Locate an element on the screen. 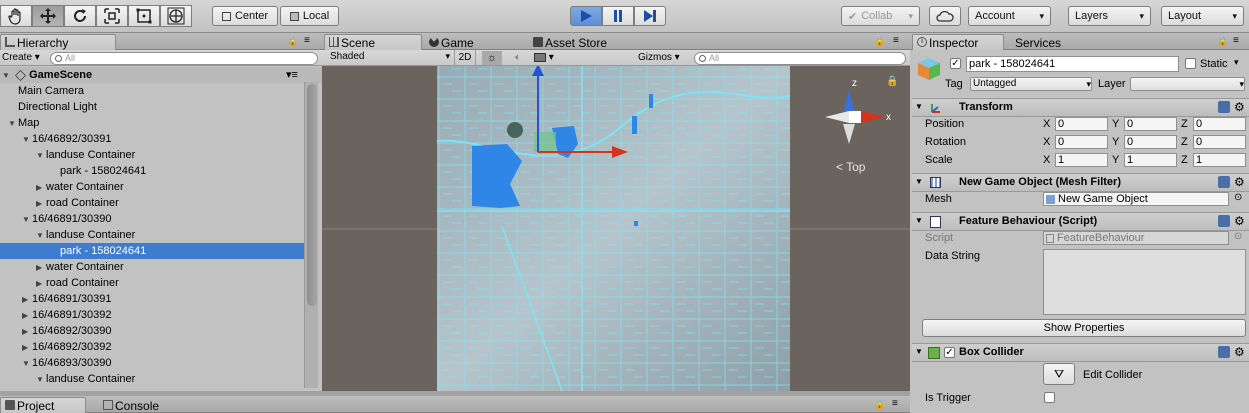 This screenshot has height=413, width=1249. box-collider-component-header: ▼ ✓ Box Collider ⚙ is located at coordinates (1080, 352).